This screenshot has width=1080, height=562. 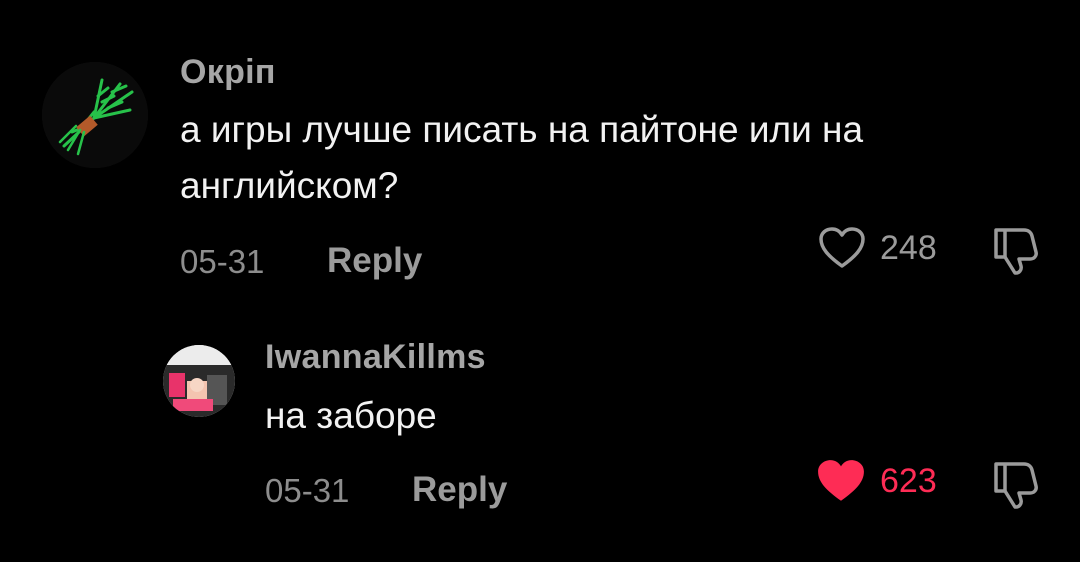 I want to click on photo-avatar, so click(x=199, y=381).